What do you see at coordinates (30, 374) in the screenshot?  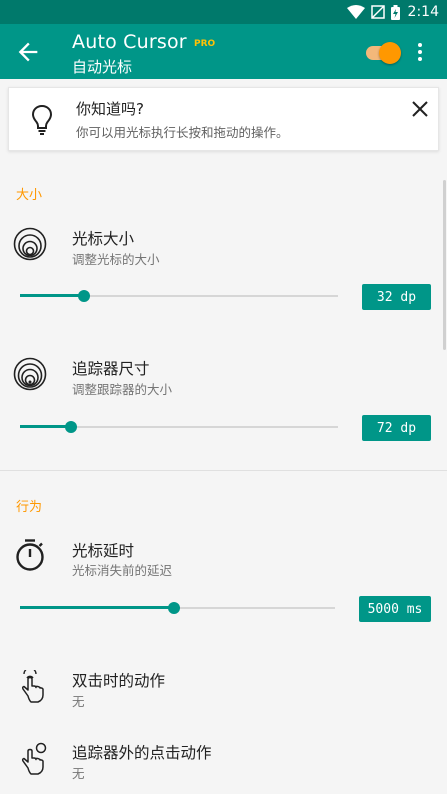 I see `tracker-icon` at bounding box center [30, 374].